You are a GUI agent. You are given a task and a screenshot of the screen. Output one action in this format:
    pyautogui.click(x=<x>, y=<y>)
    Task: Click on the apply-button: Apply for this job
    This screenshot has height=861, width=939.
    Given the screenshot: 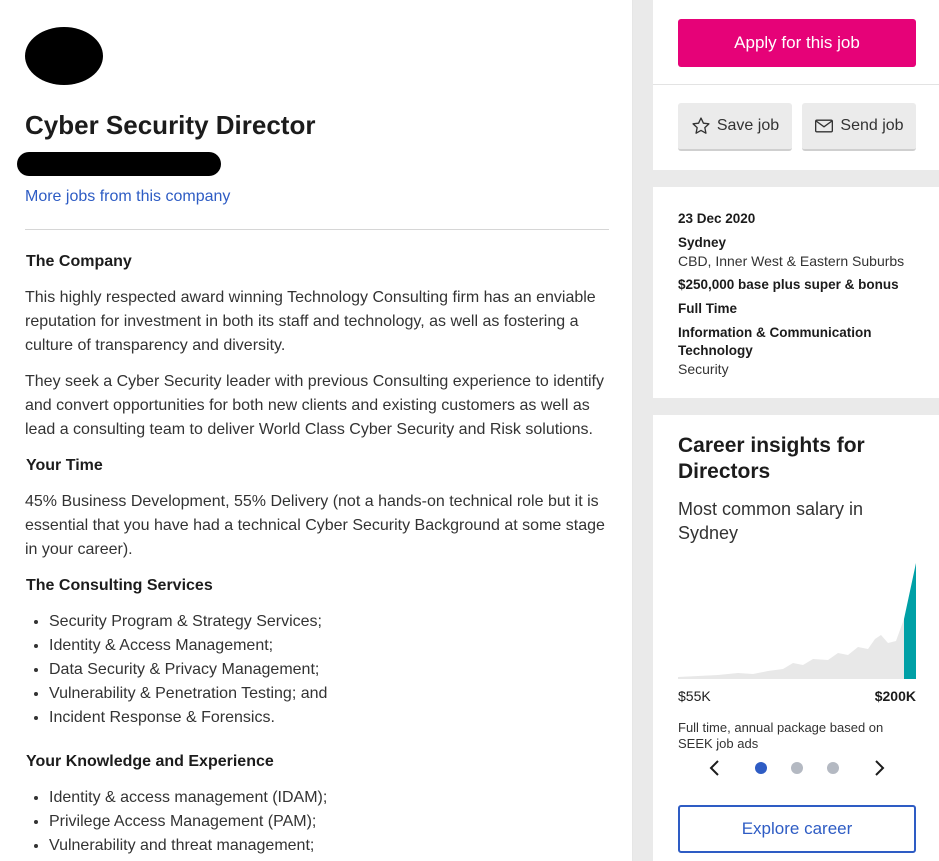 What is the action you would take?
    pyautogui.click(x=797, y=43)
    